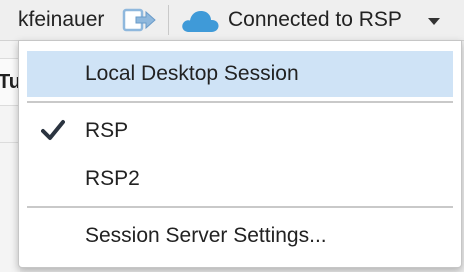 The height and width of the screenshot is (272, 464). What do you see at coordinates (53, 130) in the screenshot?
I see `checkmark-icon` at bounding box center [53, 130].